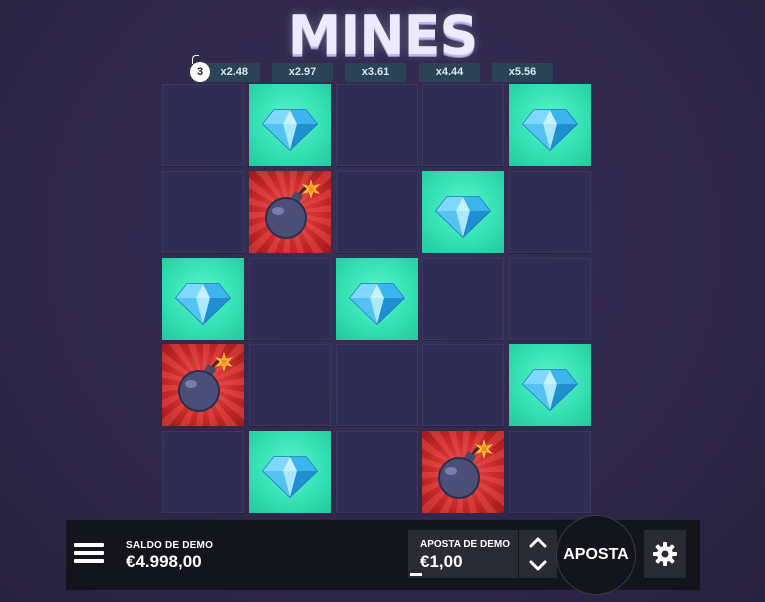 The image size is (765, 602). What do you see at coordinates (538, 554) in the screenshot?
I see `bet-stepper` at bounding box center [538, 554].